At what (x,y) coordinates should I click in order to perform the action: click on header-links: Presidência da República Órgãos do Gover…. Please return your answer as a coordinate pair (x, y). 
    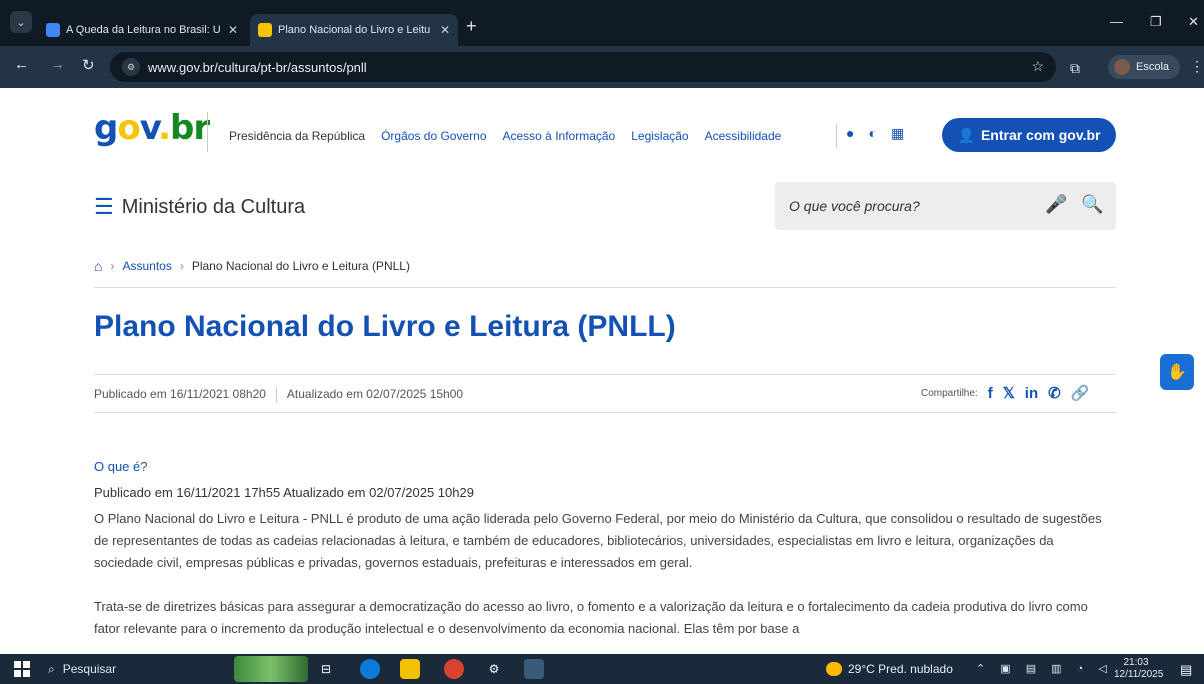
    Looking at the image, I should click on (505, 136).